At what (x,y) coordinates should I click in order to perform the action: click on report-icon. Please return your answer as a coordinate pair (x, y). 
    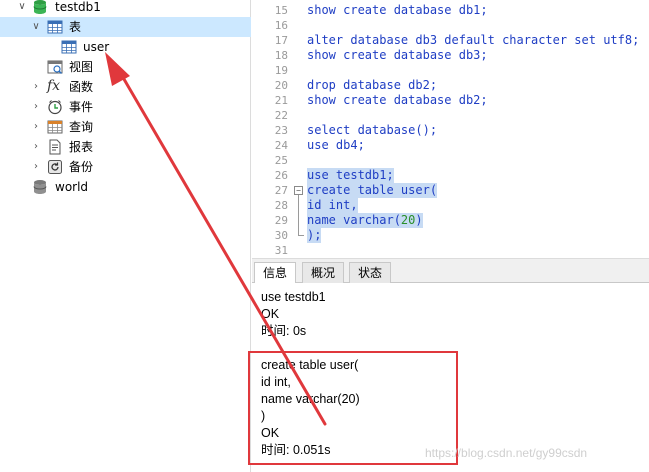
    Looking at the image, I should click on (55, 147).